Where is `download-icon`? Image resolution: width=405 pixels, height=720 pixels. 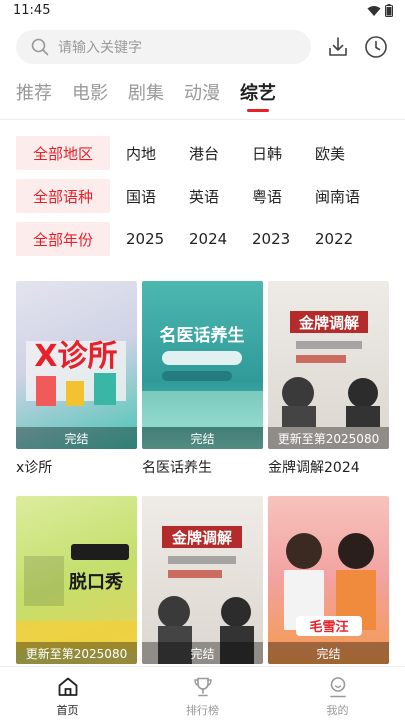 download-icon is located at coordinates (338, 46).